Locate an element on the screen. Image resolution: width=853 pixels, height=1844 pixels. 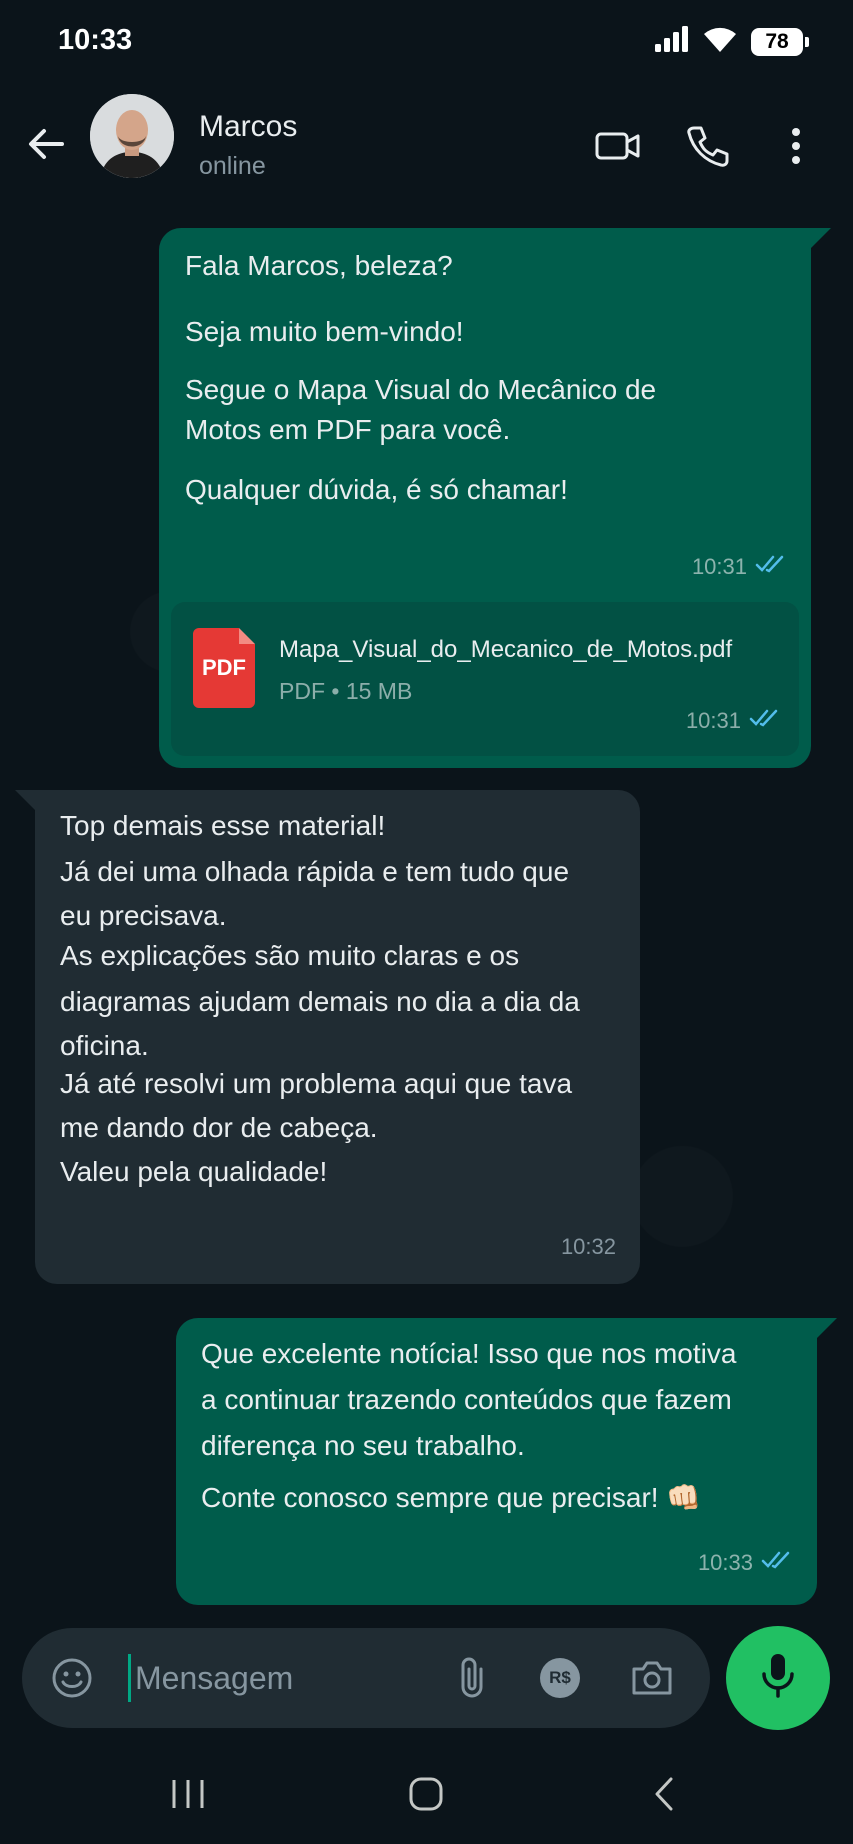
message-text: a continuar trazendo conteúdos que fazem is located at coordinates (466, 1399).